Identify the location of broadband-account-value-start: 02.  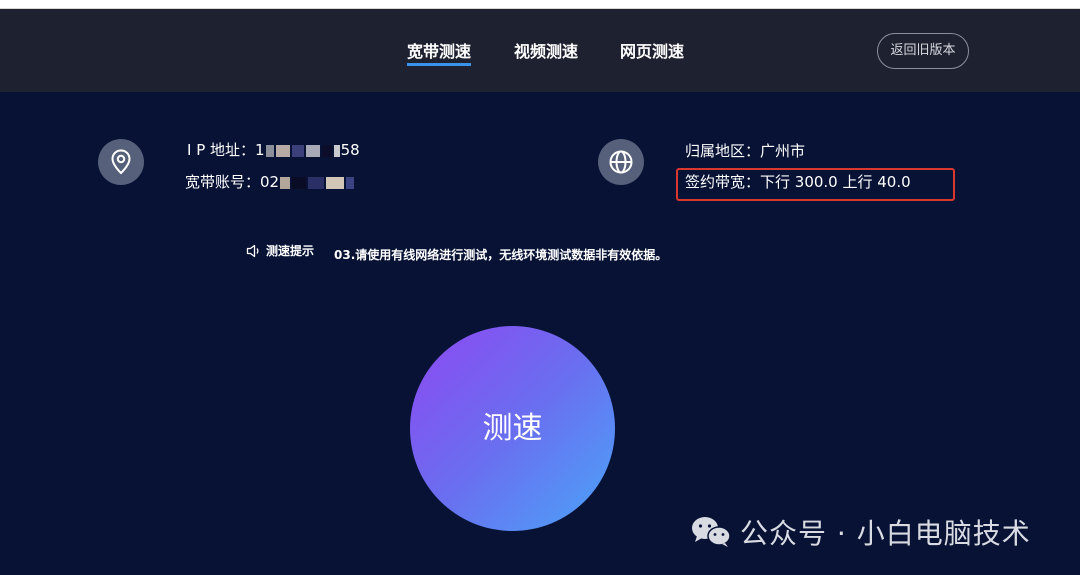
(270, 182).